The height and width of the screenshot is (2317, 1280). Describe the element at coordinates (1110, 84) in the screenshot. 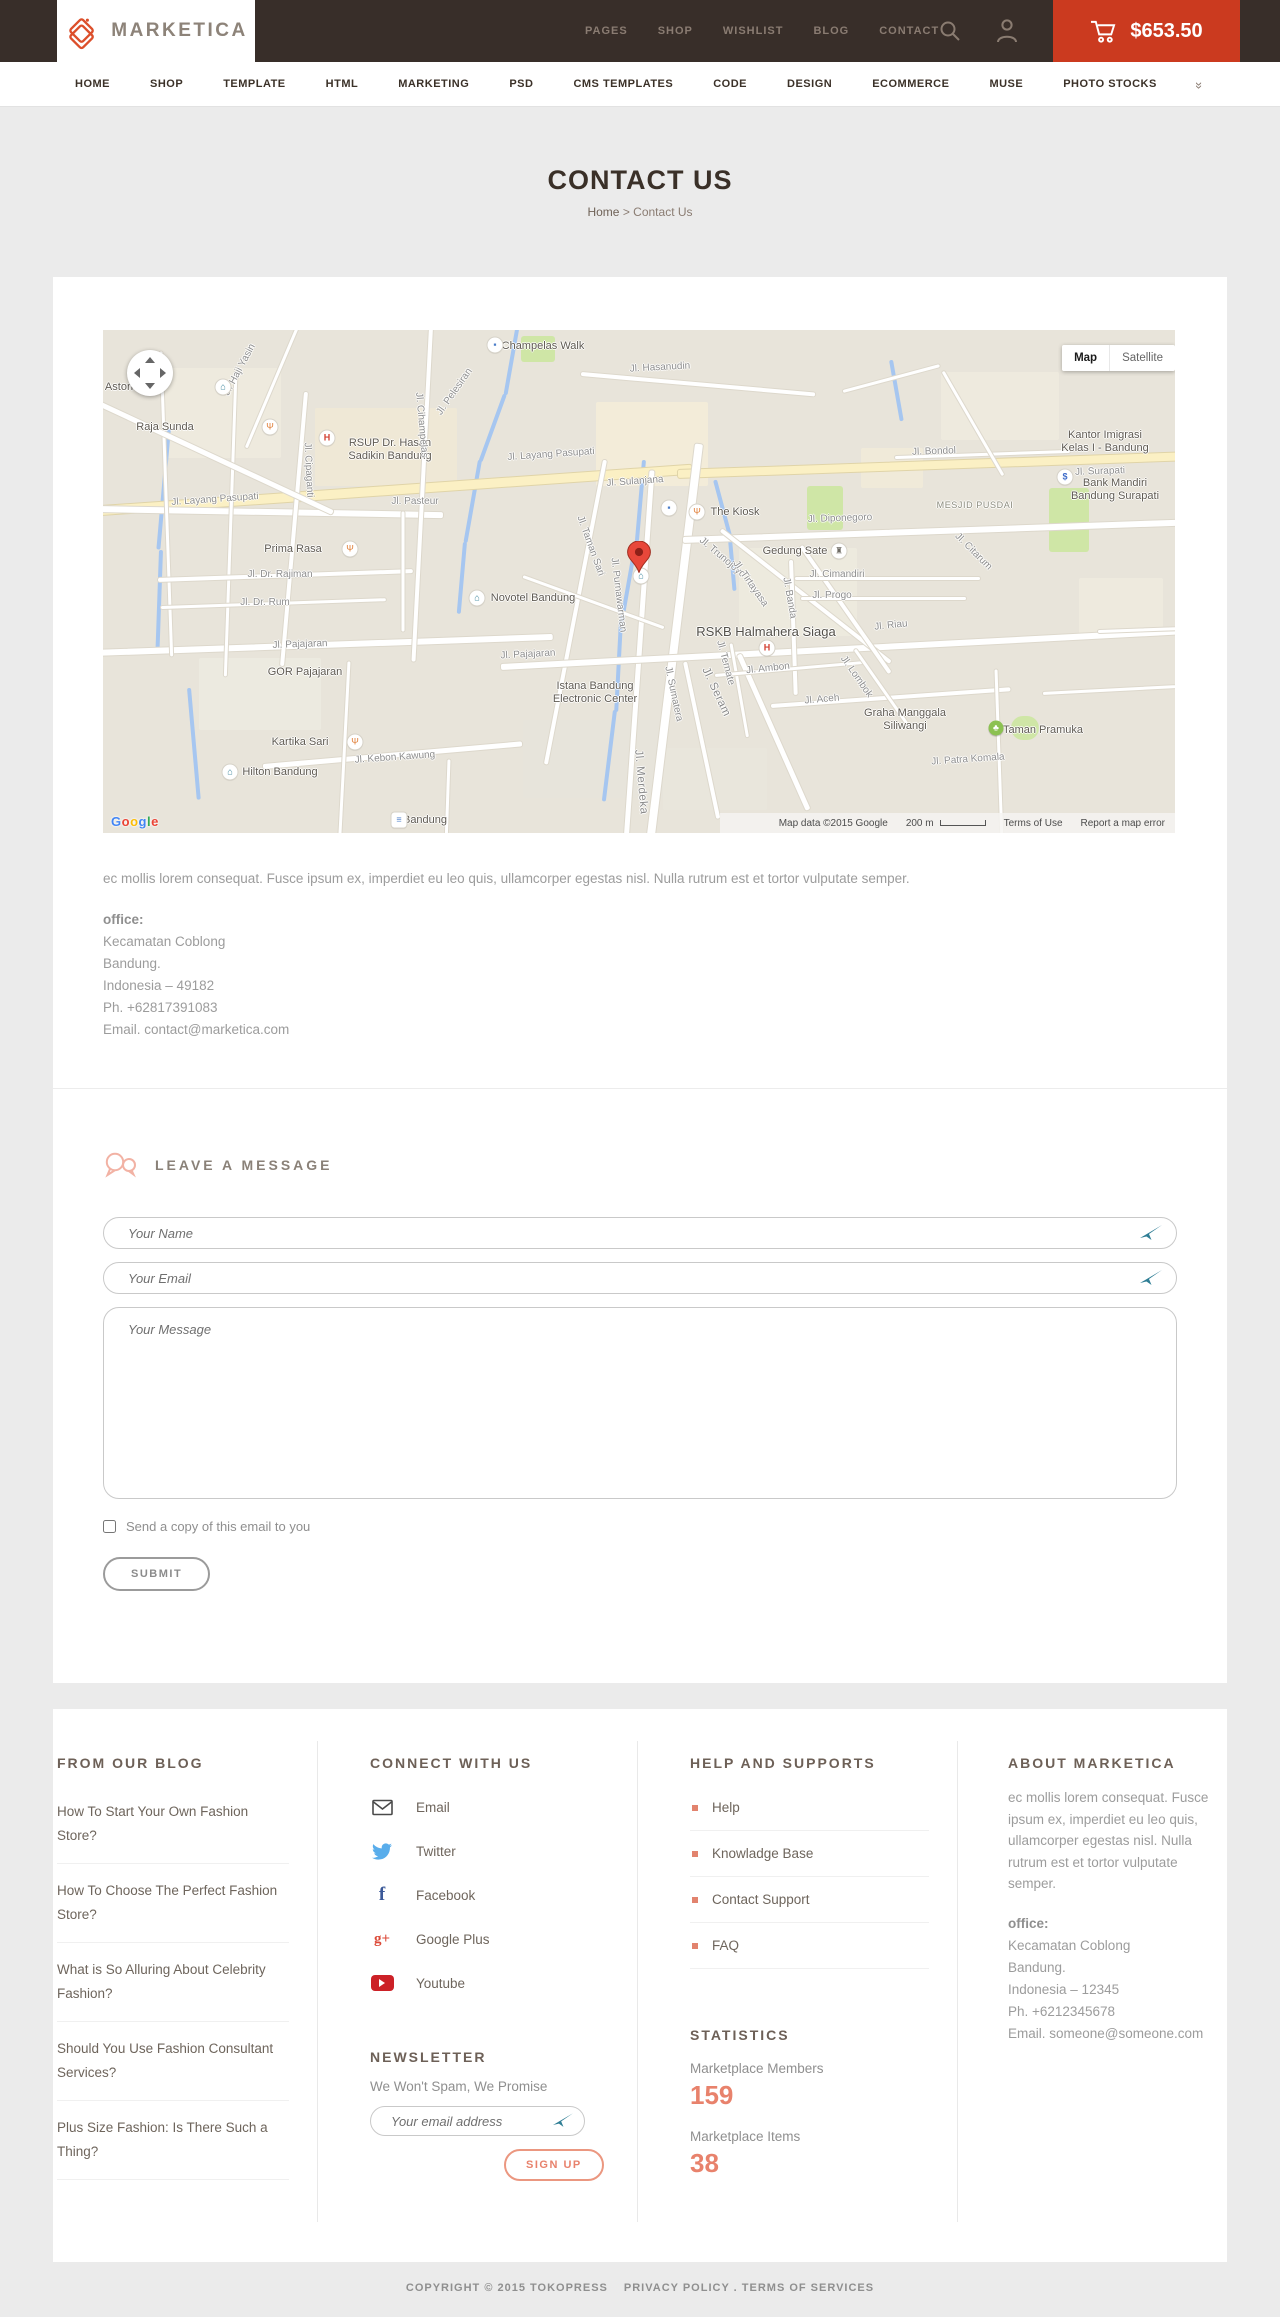

I see `category-nav-link: PHOTO STOCKS` at that location.